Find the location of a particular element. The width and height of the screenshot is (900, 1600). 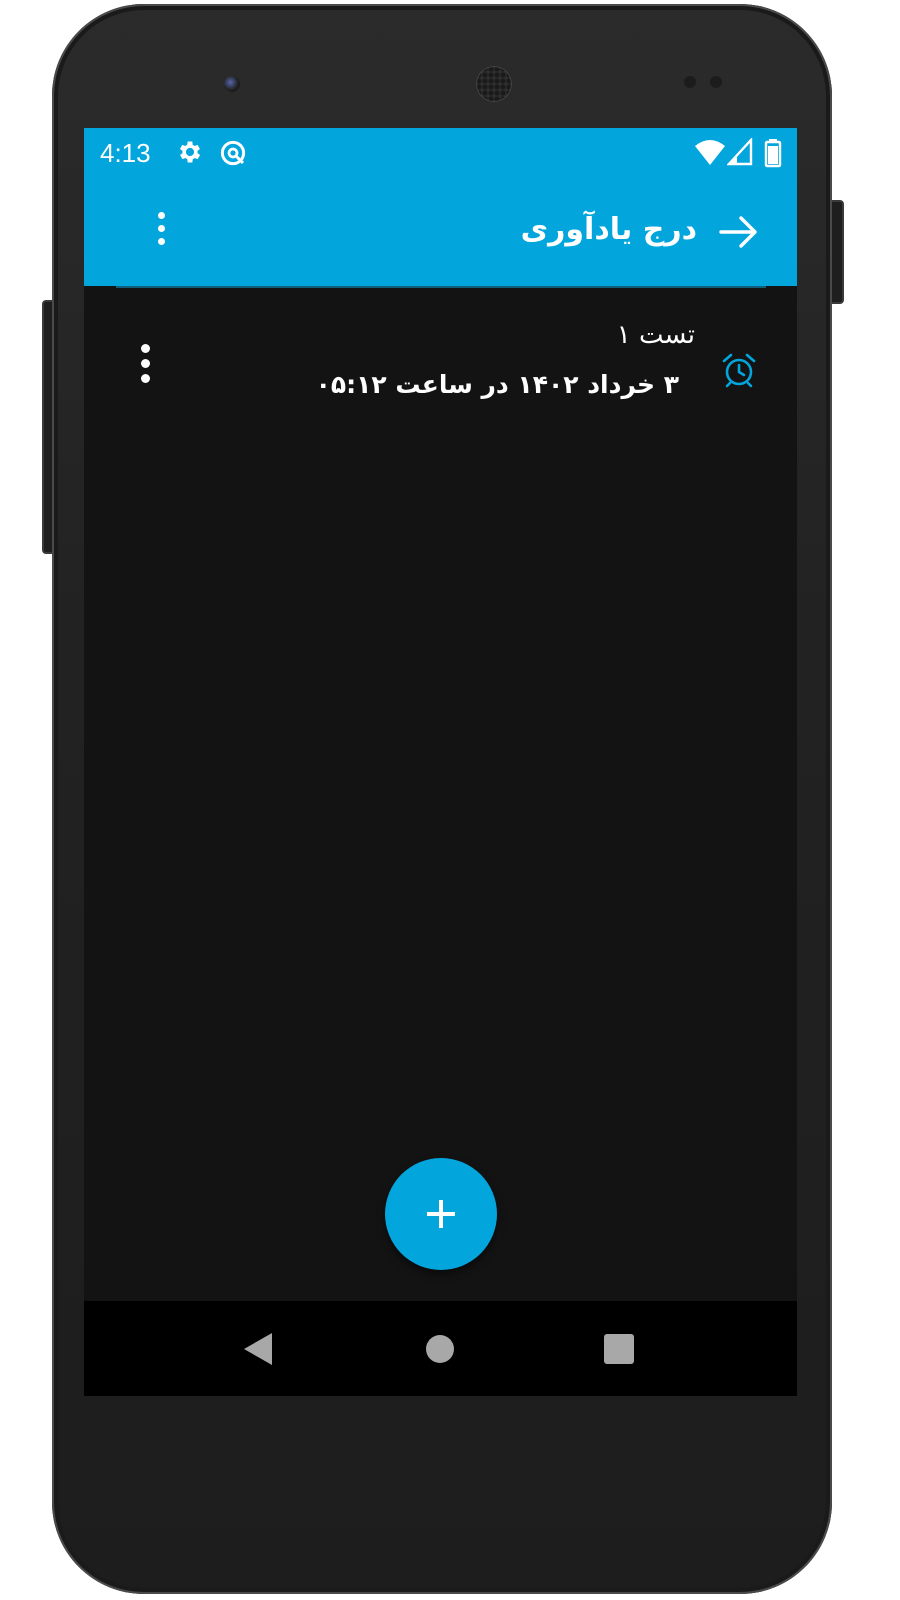

earpiece-speaker is located at coordinates (494, 84).